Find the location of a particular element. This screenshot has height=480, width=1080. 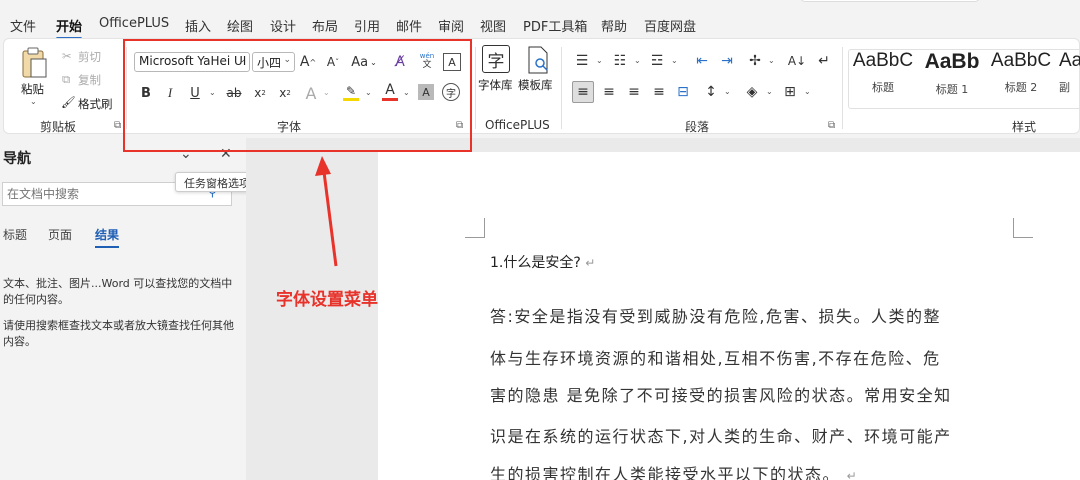

paste-button: 粘贴 is located at coordinates (32, 89).